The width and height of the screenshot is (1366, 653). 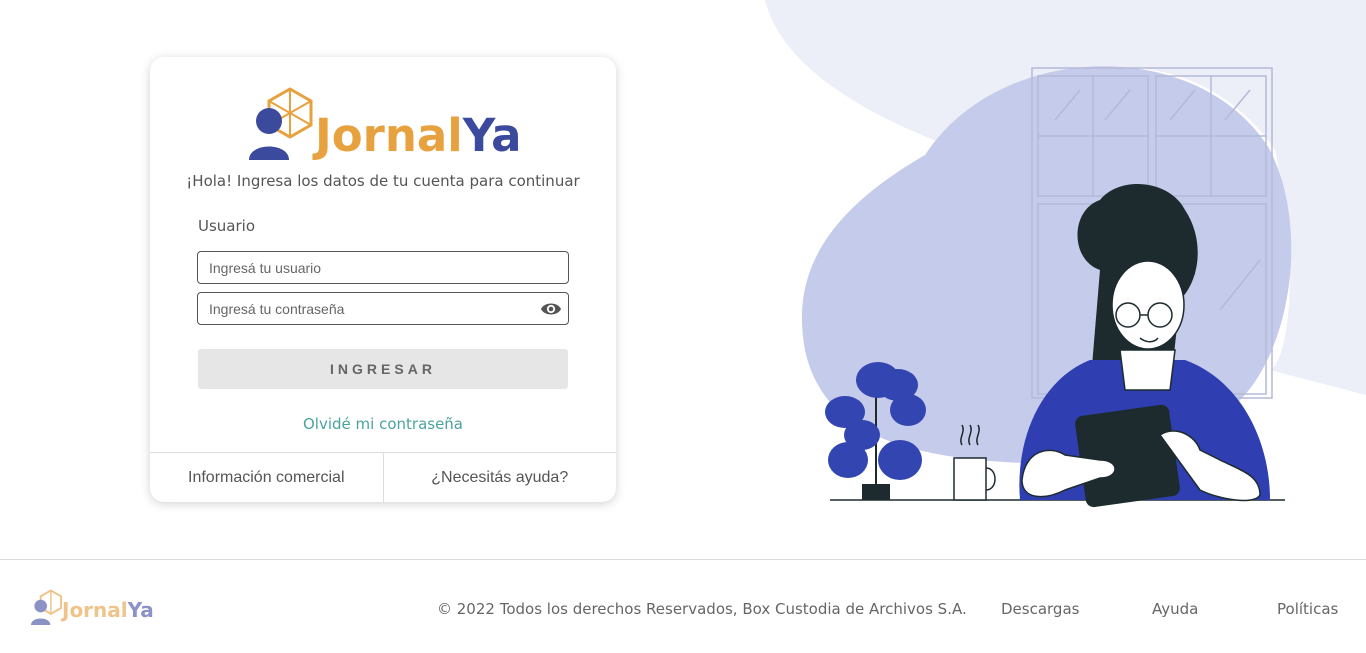 I want to click on brand-part1: Jornal, so click(x=389, y=135).